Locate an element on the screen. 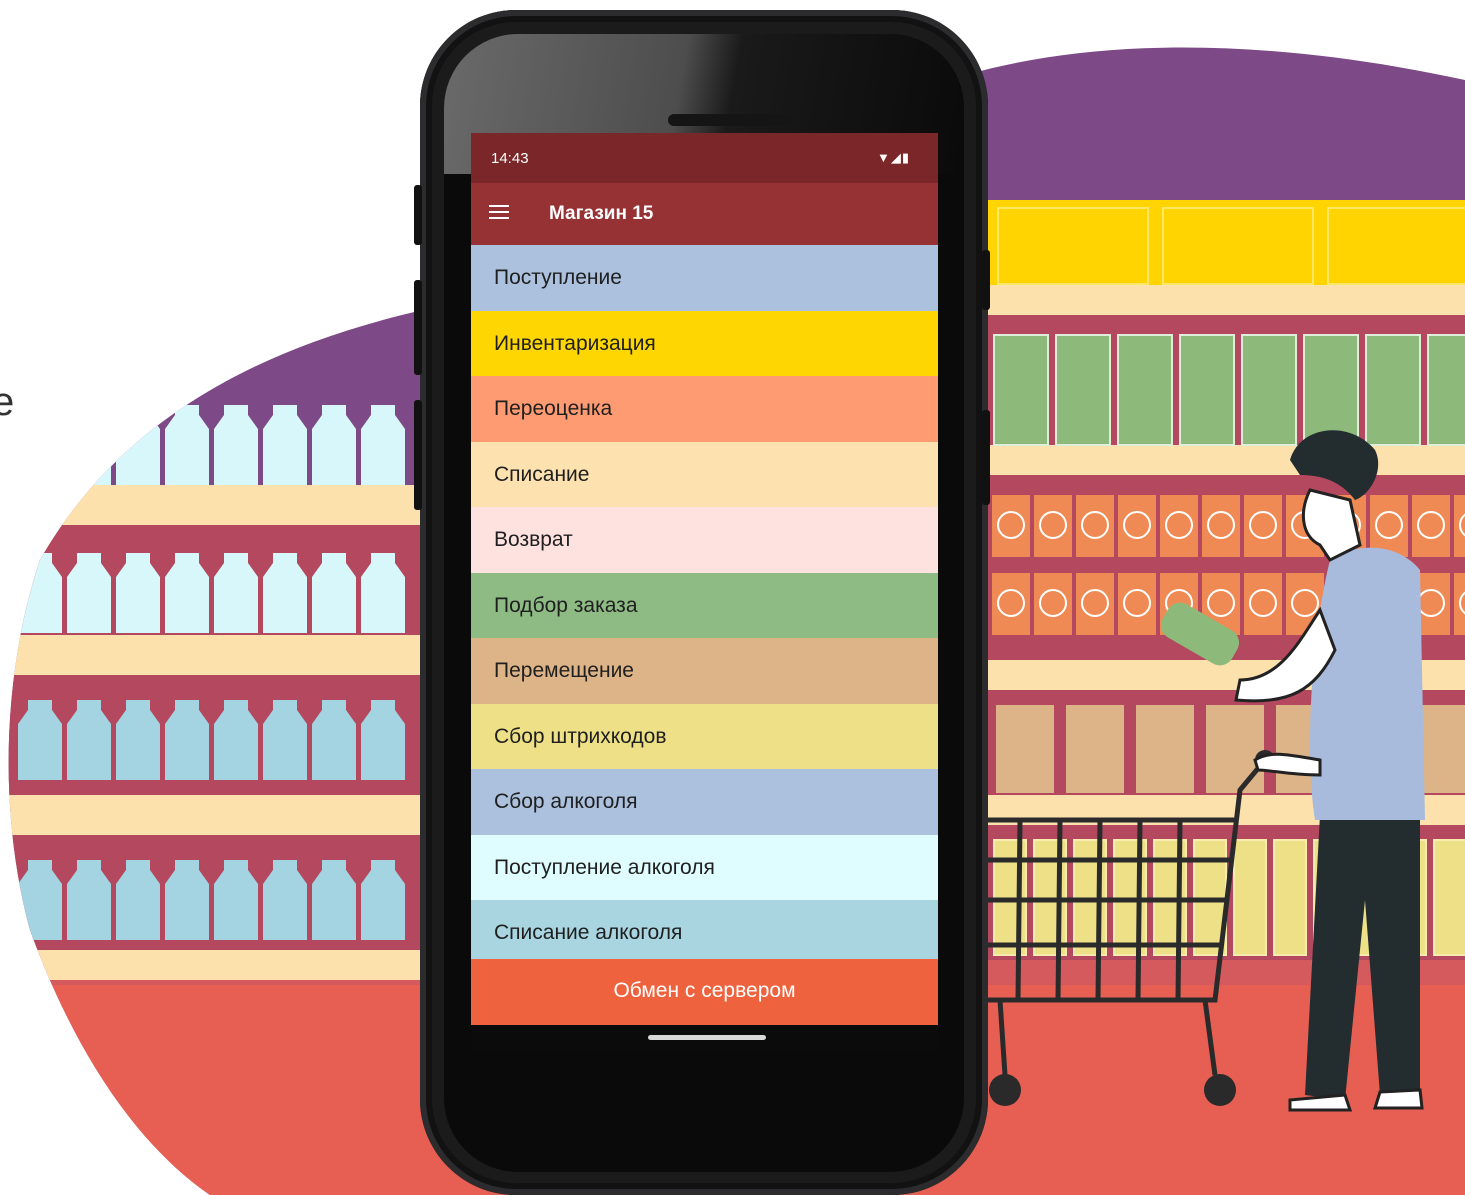  signal-battery-icon: ▼◢▮ is located at coordinates (893, 157).